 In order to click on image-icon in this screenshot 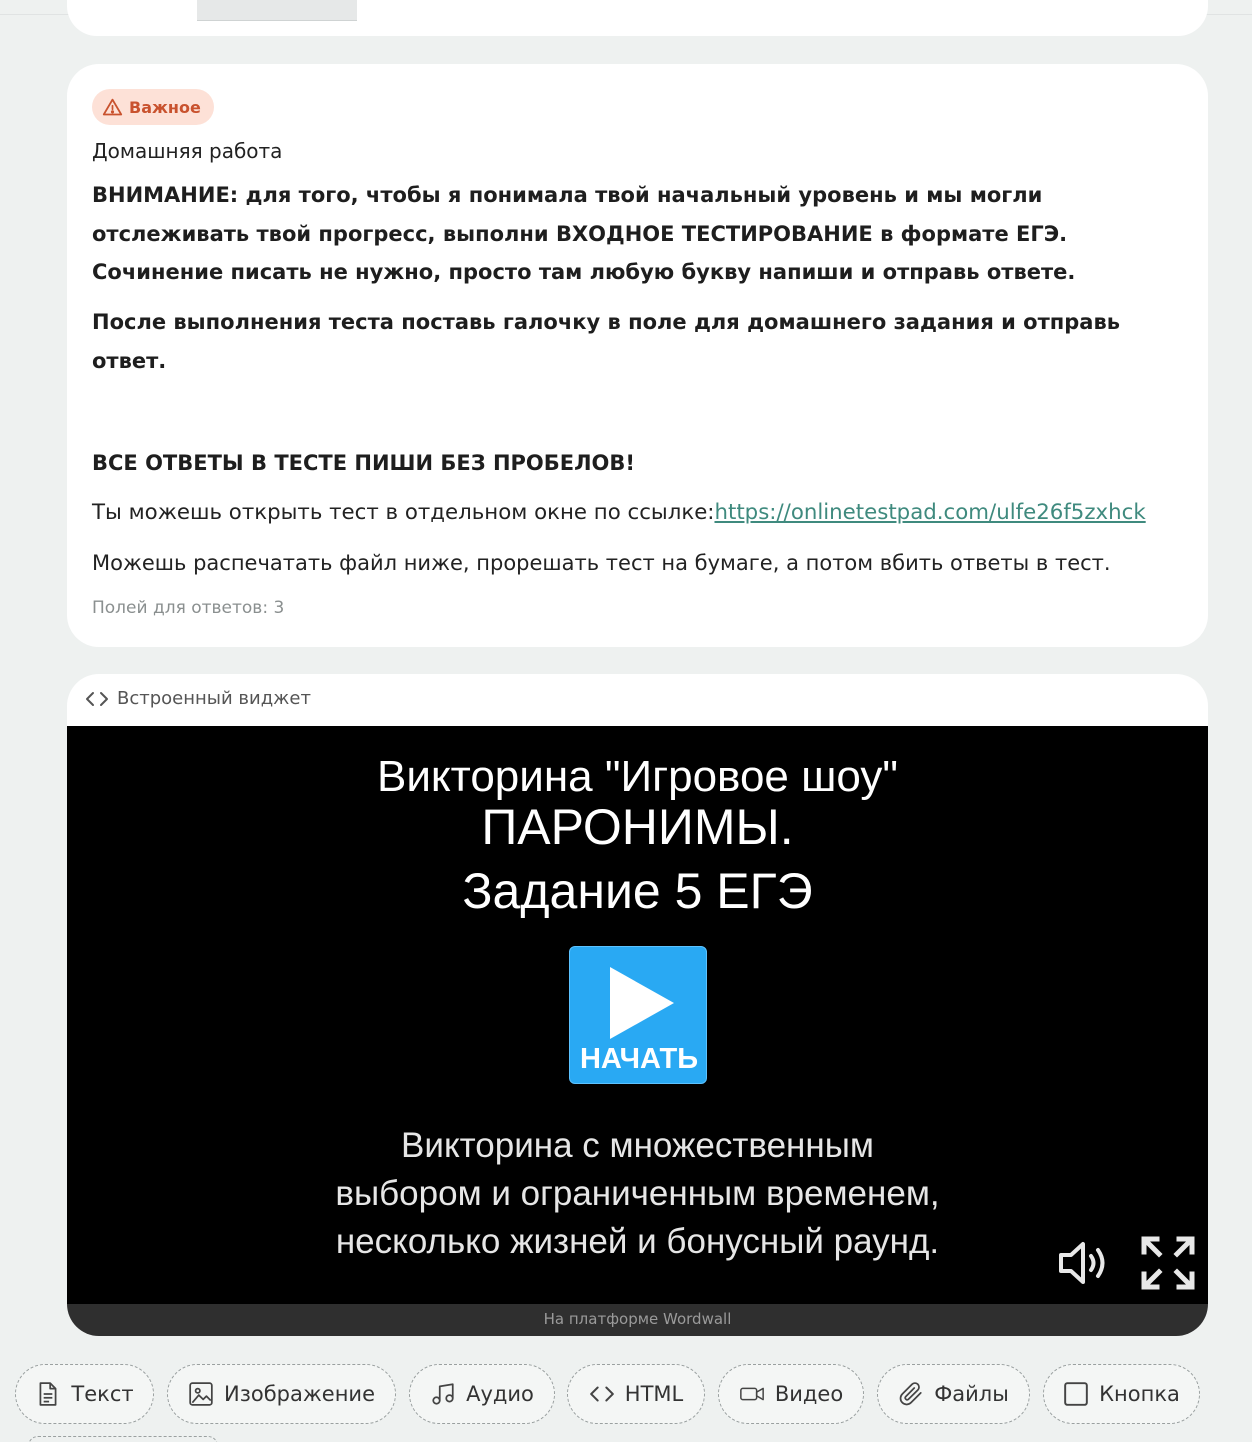, I will do `click(201, 1394)`.